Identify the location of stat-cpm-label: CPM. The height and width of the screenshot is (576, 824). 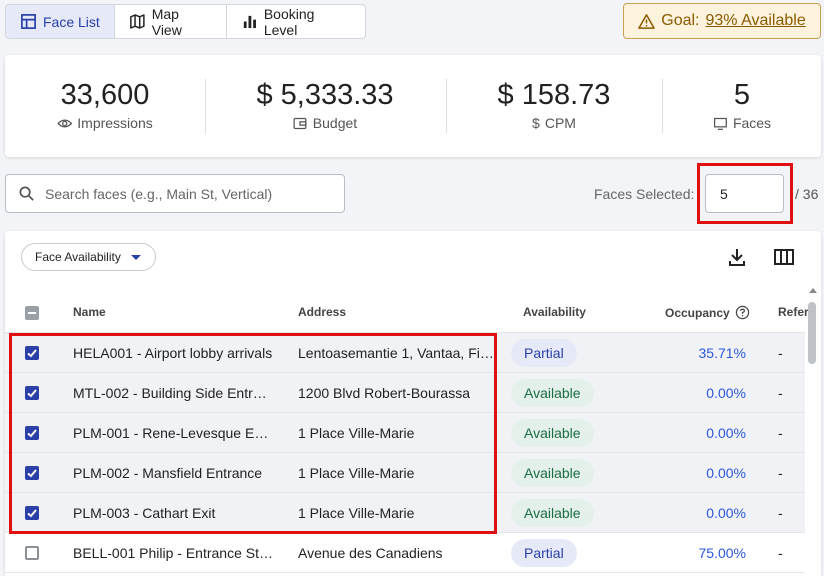
(560, 123).